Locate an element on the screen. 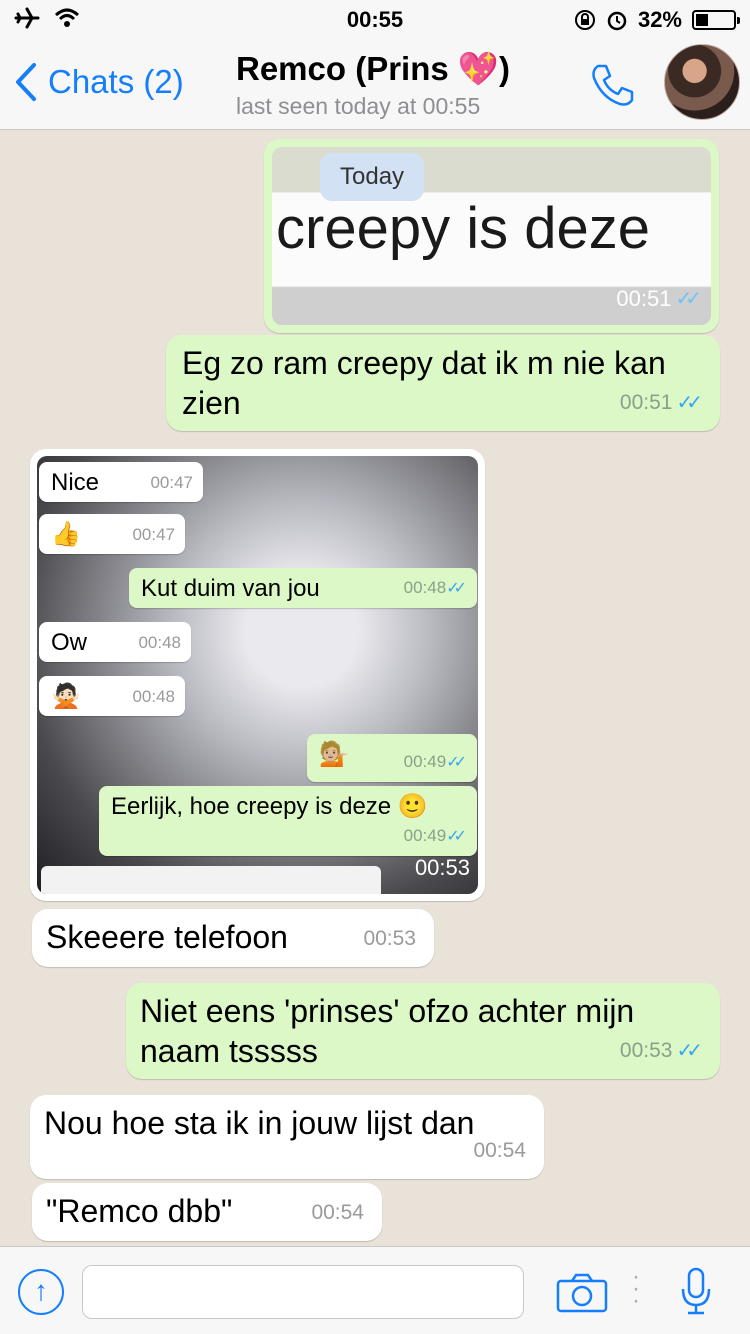 The image size is (750, 1334). contact-info: Remco (Prins 💖) last seen today at 00:55 is located at coordinates (373, 85).